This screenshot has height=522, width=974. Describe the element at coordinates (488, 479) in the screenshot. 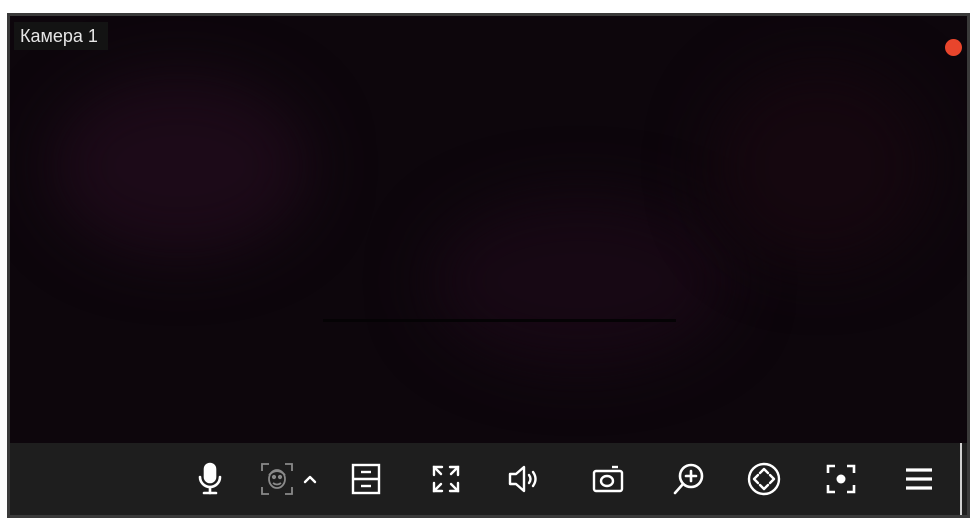

I see `camera-toolbar` at that location.